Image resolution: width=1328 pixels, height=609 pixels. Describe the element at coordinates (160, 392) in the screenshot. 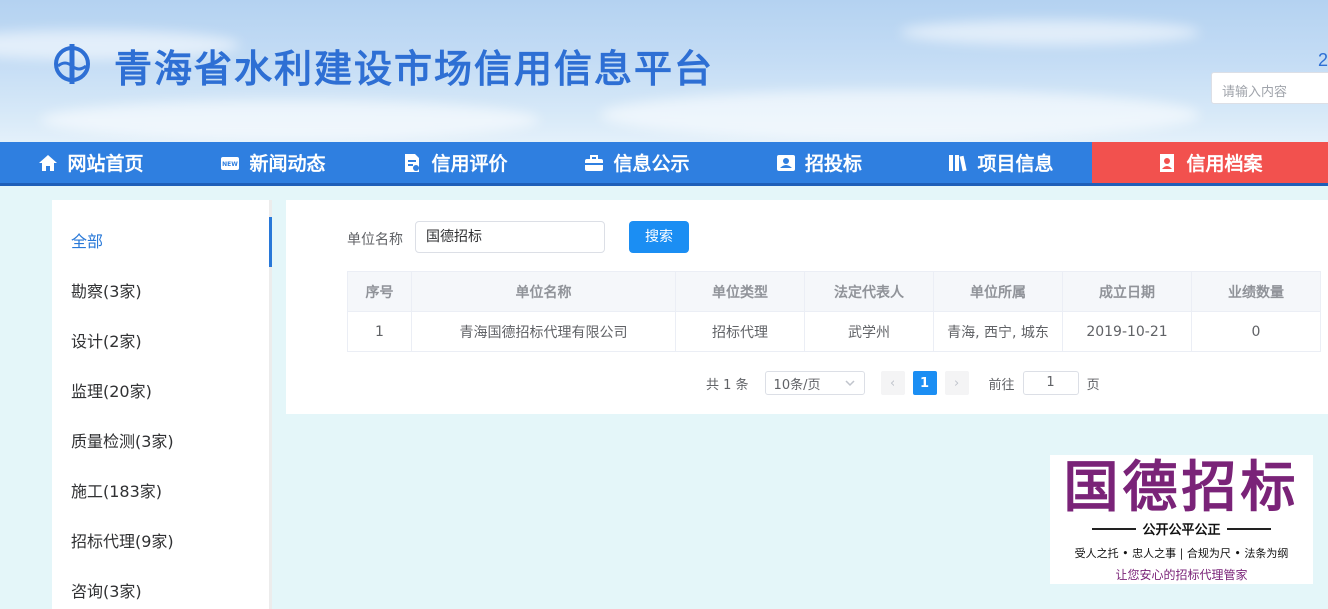

I see `sidebar-item-supervision: 监理(20家)` at that location.